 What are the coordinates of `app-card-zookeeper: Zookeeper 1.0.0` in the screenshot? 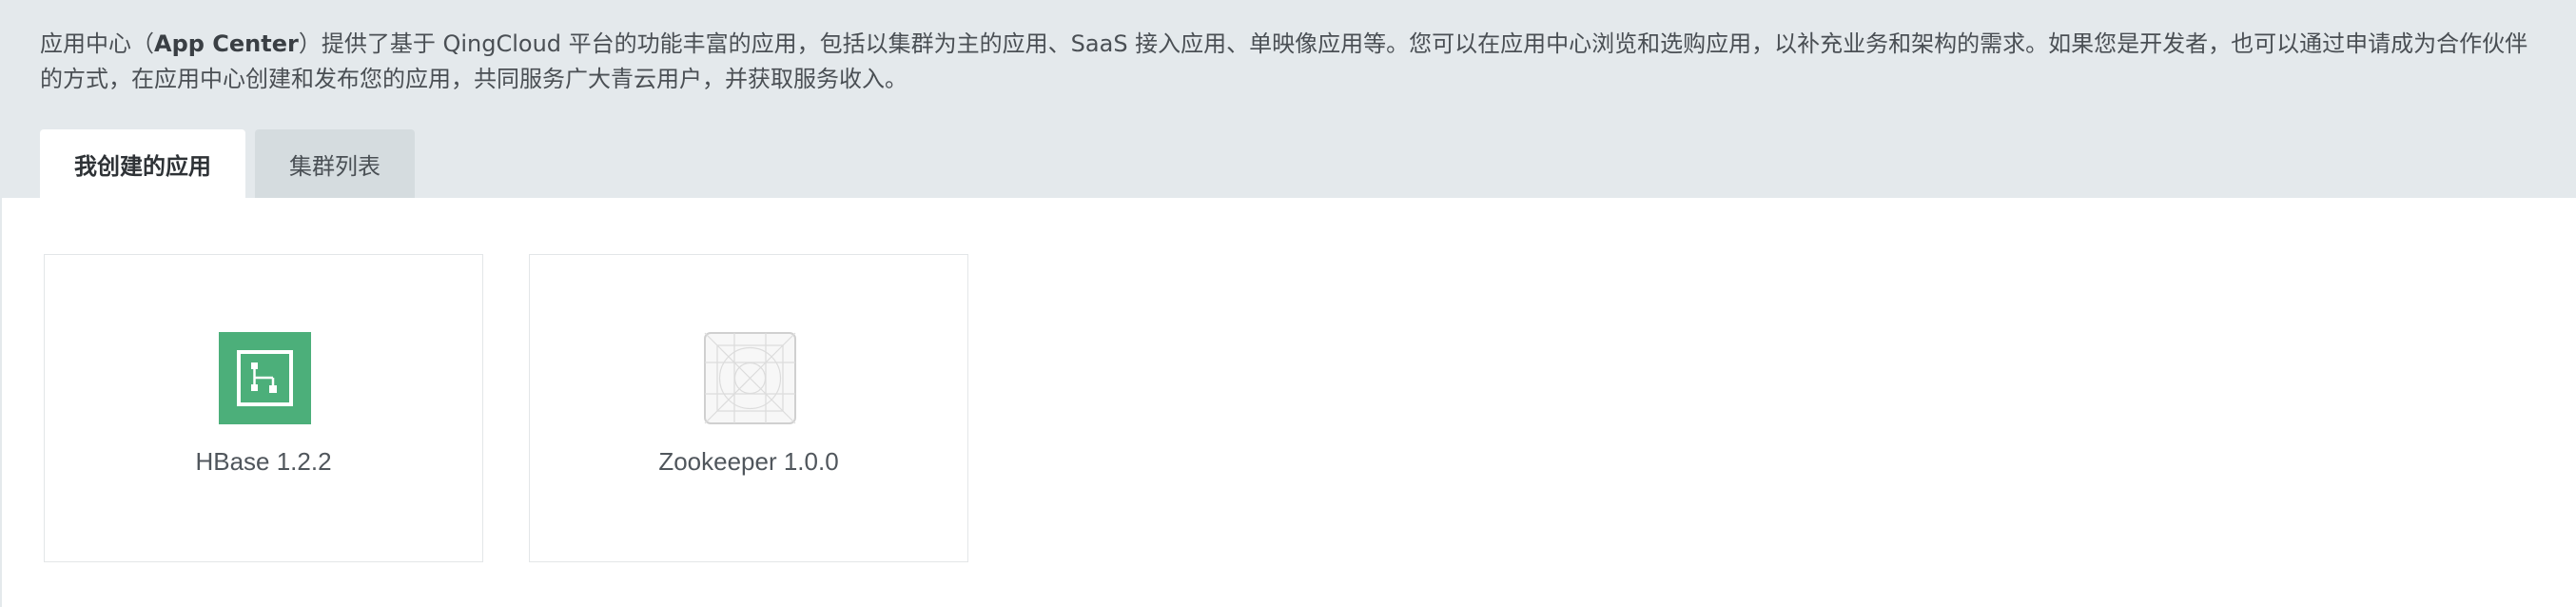 It's located at (749, 408).